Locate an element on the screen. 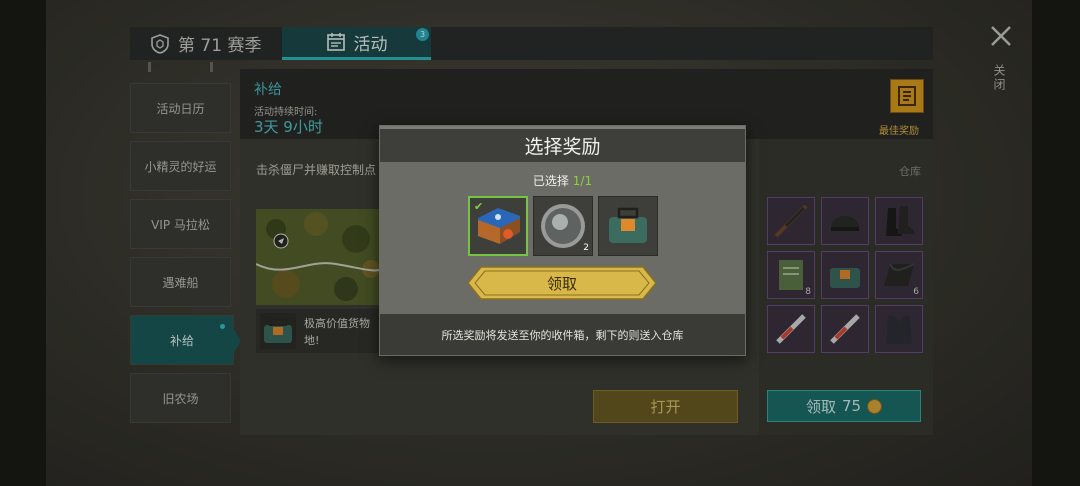 This screenshot has width=1080, height=486. collect-button: 领取 75 is located at coordinates (844, 406).